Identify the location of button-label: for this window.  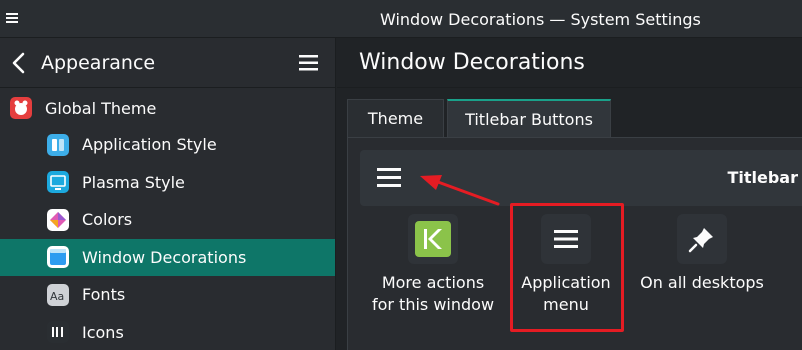
(433, 304).